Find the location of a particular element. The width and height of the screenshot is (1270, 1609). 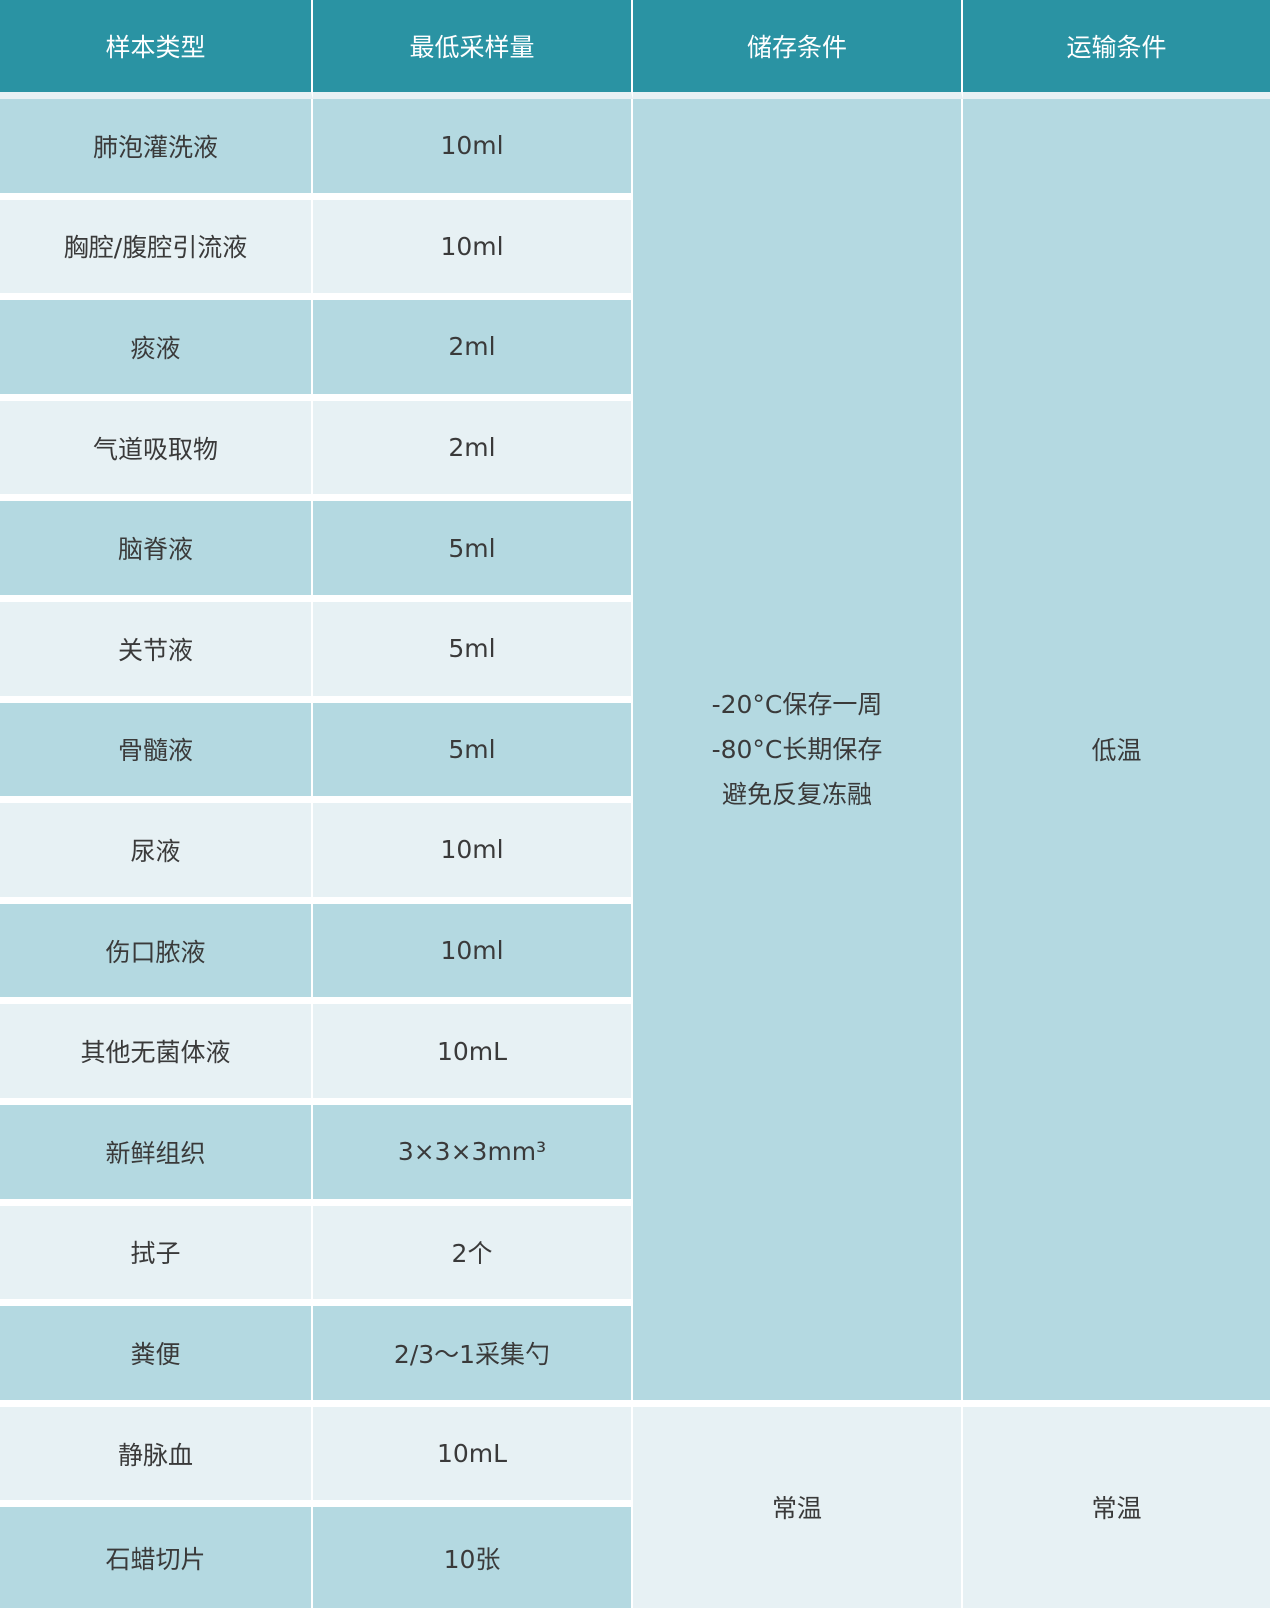

cell-sample-type: 其他无菌体液 is located at coordinates (156, 1054).